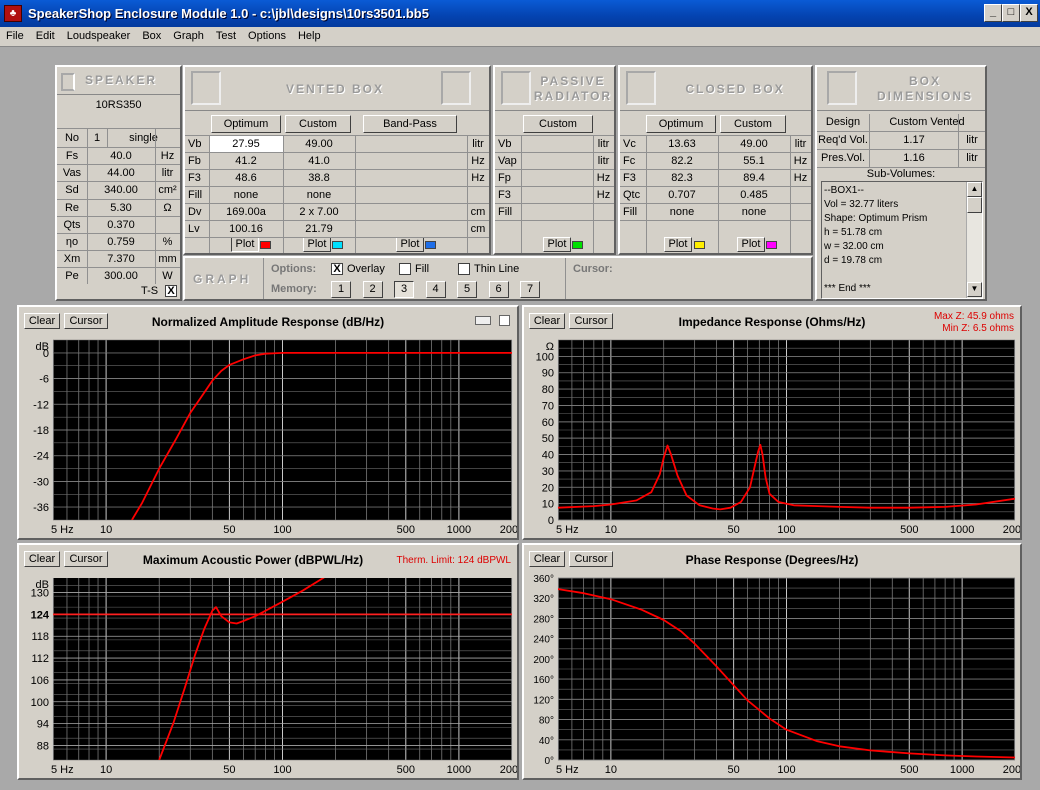  Describe the element at coordinates (341, 289) in the screenshot. I see `memory-button-1: 1` at that location.